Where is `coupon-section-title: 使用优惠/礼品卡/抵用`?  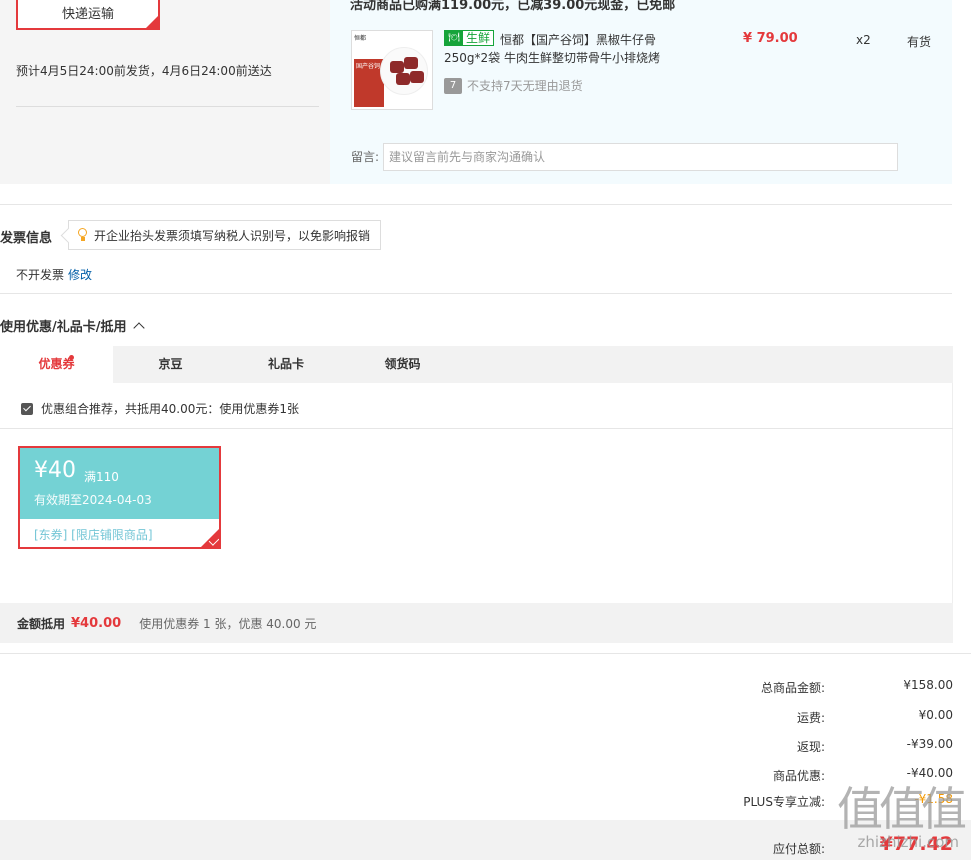
coupon-section-title: 使用优惠/礼品卡/抵用 is located at coordinates (63, 327).